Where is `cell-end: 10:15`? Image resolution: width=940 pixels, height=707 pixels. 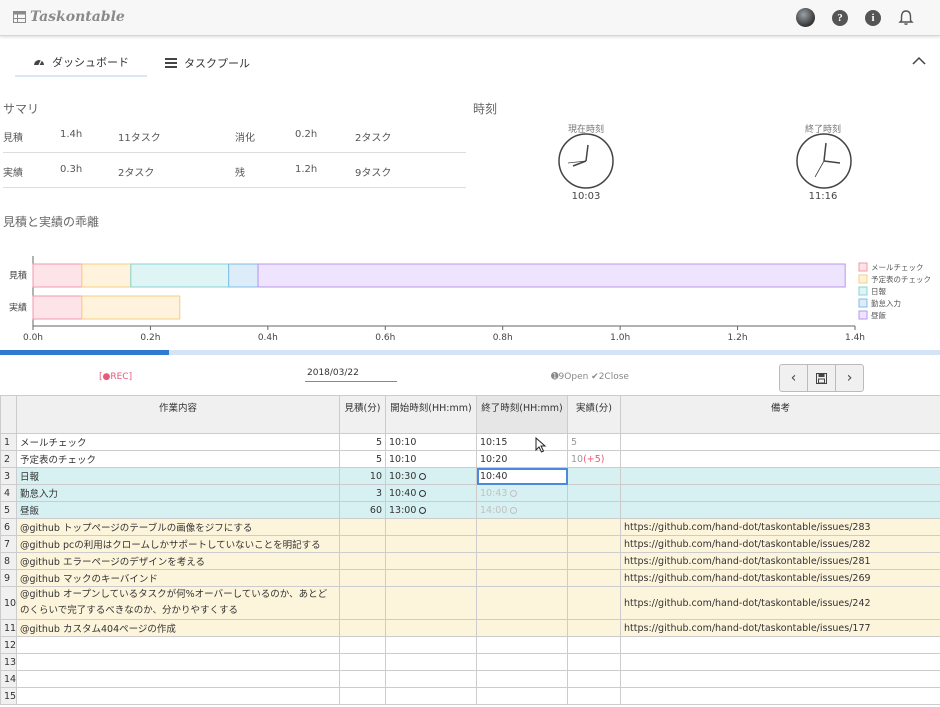 cell-end: 10:15 is located at coordinates (522, 442).